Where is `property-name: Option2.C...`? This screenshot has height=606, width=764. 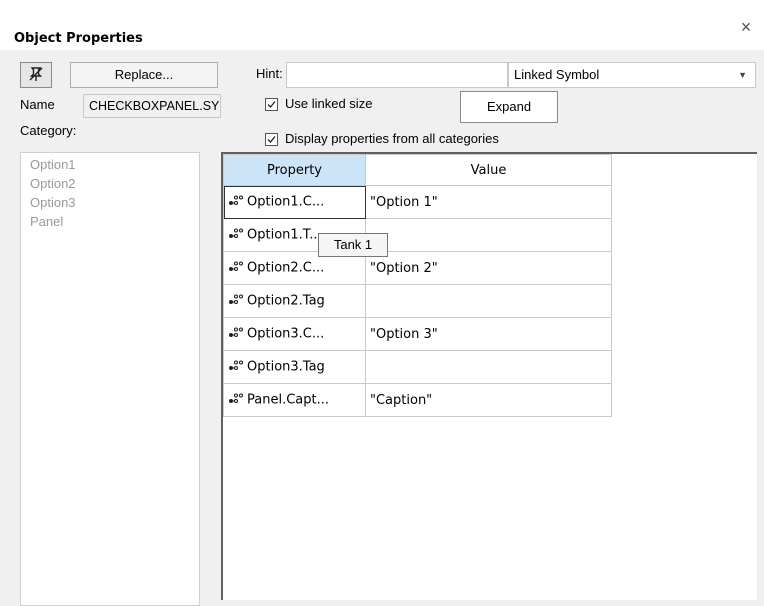 property-name: Option2.C... is located at coordinates (286, 268).